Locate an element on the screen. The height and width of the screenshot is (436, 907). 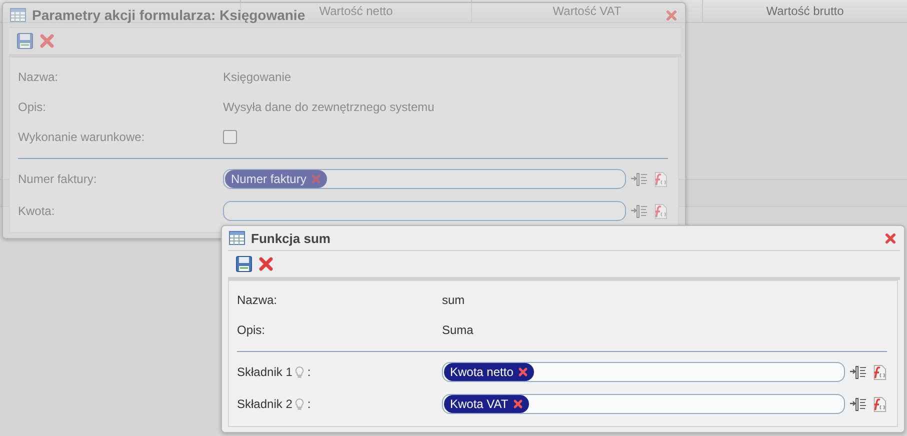
input-field: Kwota netto is located at coordinates (643, 372).